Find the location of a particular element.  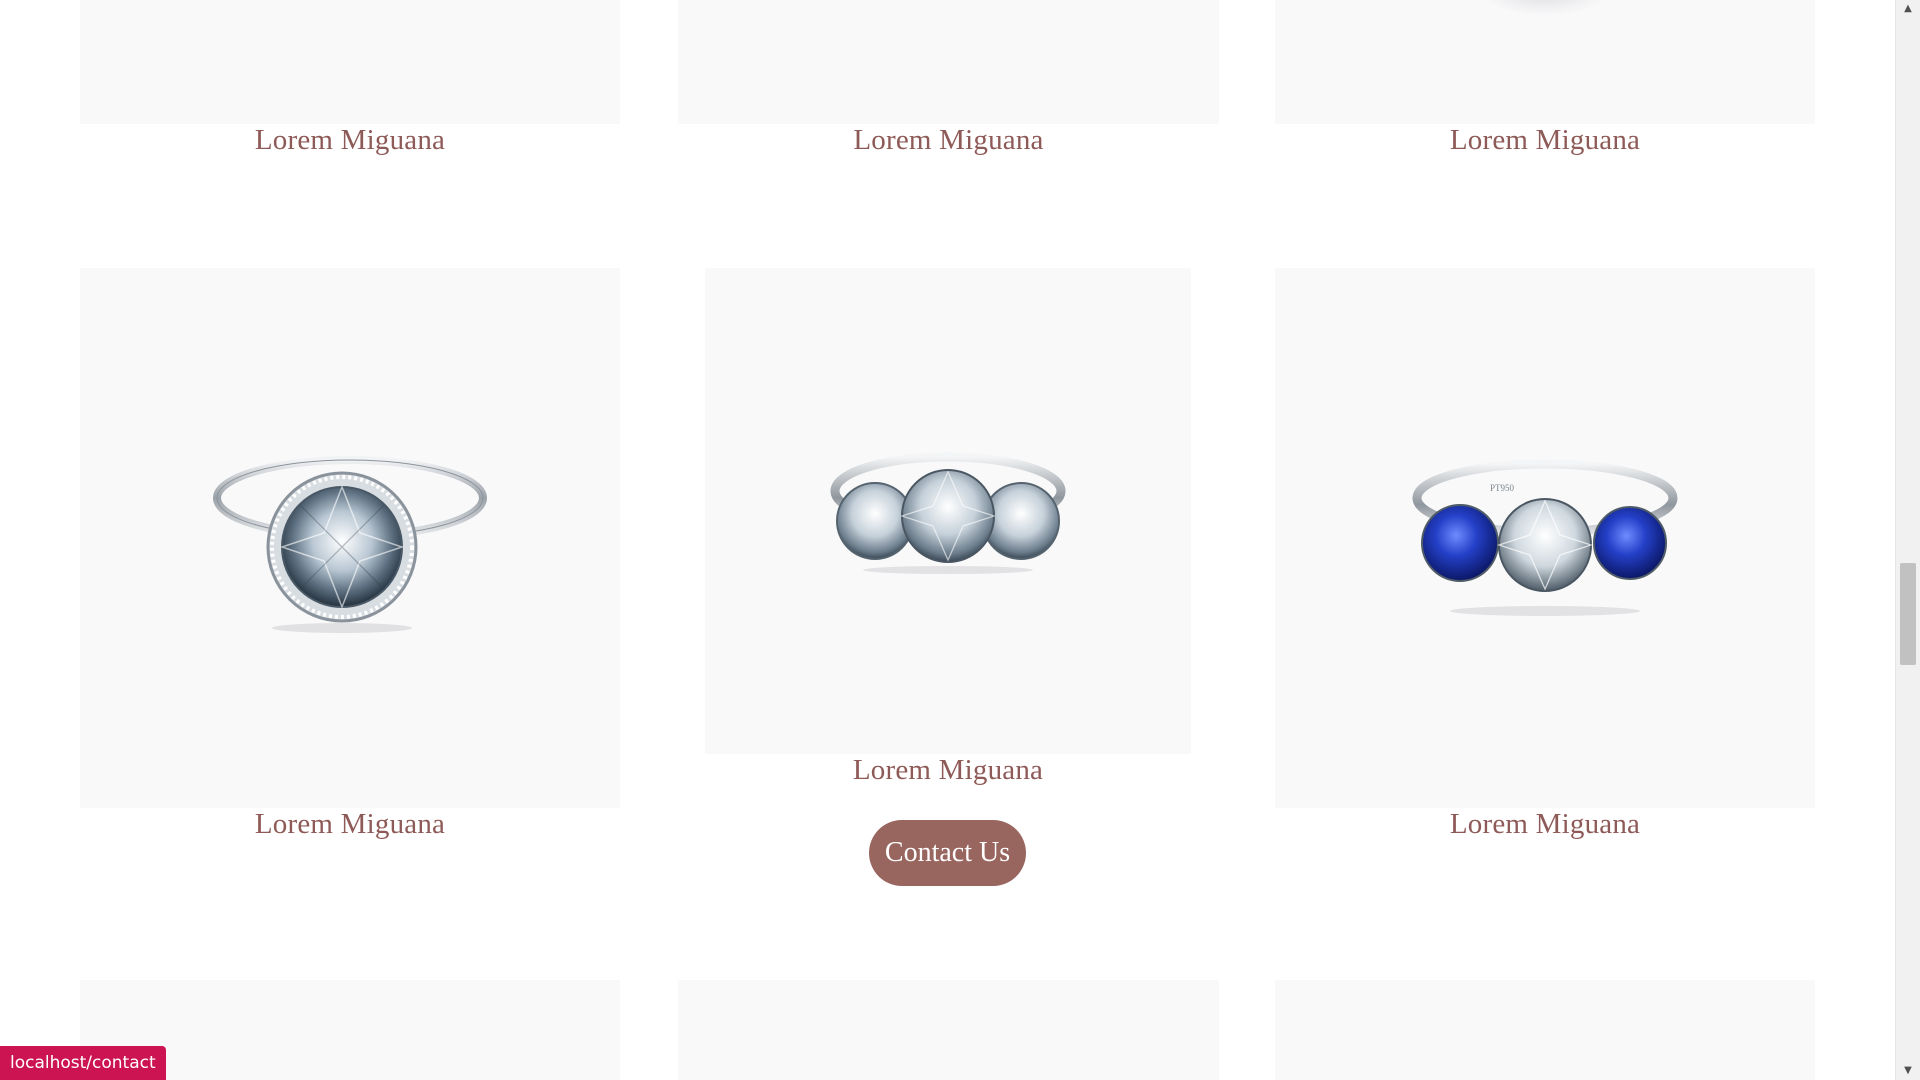

scrollbar-thumb is located at coordinates (1908, 614).